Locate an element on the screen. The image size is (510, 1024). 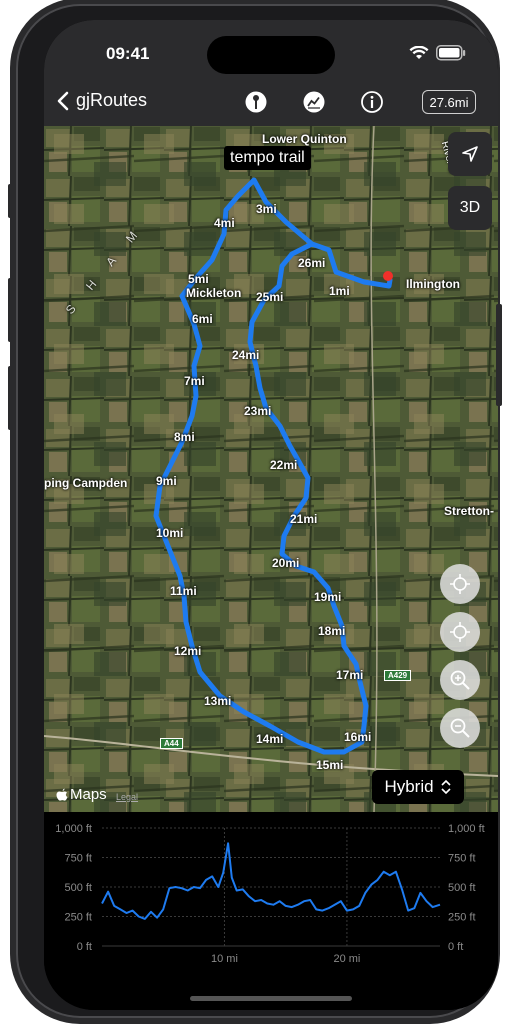
mile-marker: 12mi is located at coordinates (188, 651).